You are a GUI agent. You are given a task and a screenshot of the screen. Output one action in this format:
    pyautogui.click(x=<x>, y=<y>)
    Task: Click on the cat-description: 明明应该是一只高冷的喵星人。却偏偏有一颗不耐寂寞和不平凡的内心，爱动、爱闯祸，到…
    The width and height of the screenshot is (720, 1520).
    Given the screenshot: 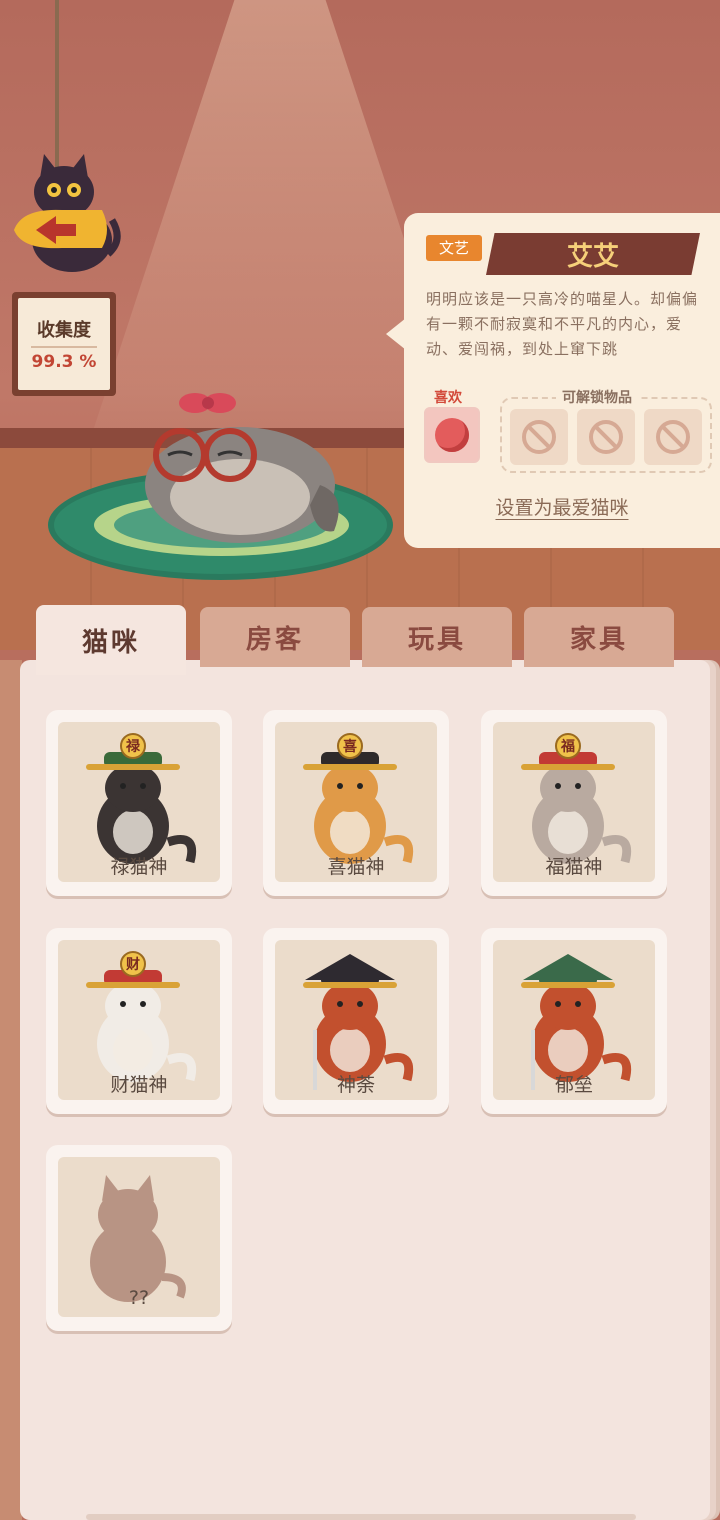 What is the action you would take?
    pyautogui.click(x=562, y=324)
    